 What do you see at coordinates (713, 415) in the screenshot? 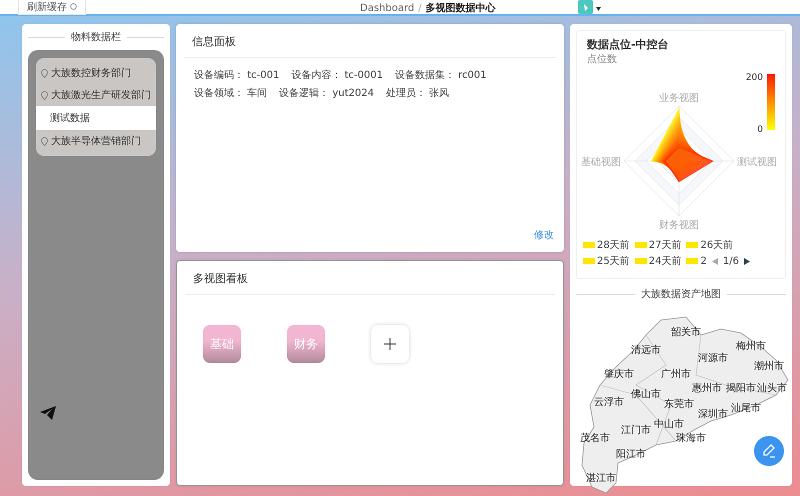
I see `city-label: 深圳市` at bounding box center [713, 415].